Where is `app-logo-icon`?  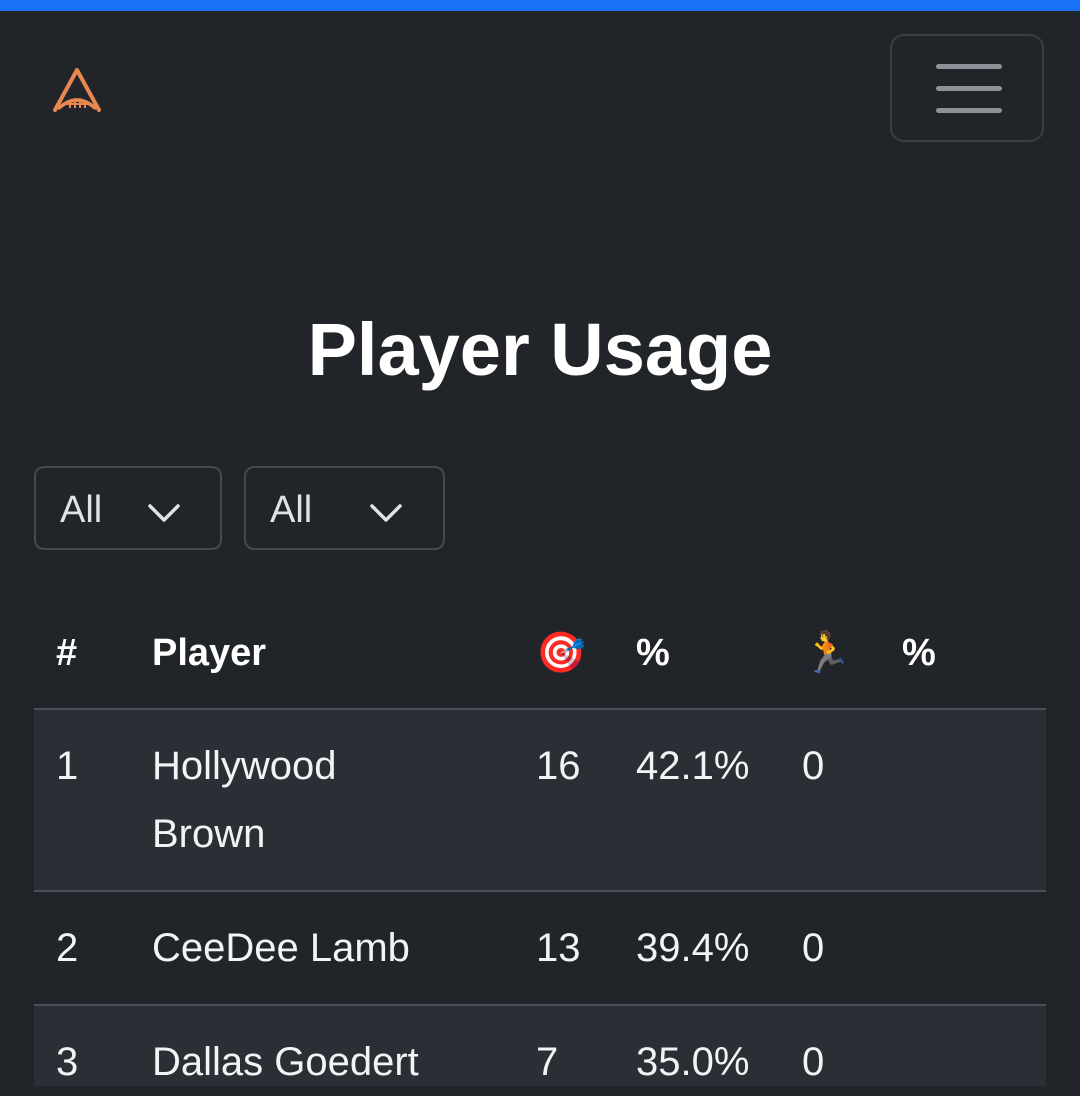 app-logo-icon is located at coordinates (77, 91).